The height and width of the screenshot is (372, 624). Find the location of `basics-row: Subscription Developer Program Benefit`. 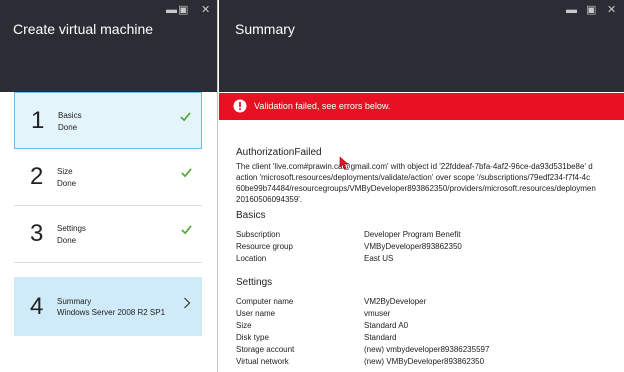

basics-row: Subscription Developer Program Benefit is located at coordinates (430, 236).